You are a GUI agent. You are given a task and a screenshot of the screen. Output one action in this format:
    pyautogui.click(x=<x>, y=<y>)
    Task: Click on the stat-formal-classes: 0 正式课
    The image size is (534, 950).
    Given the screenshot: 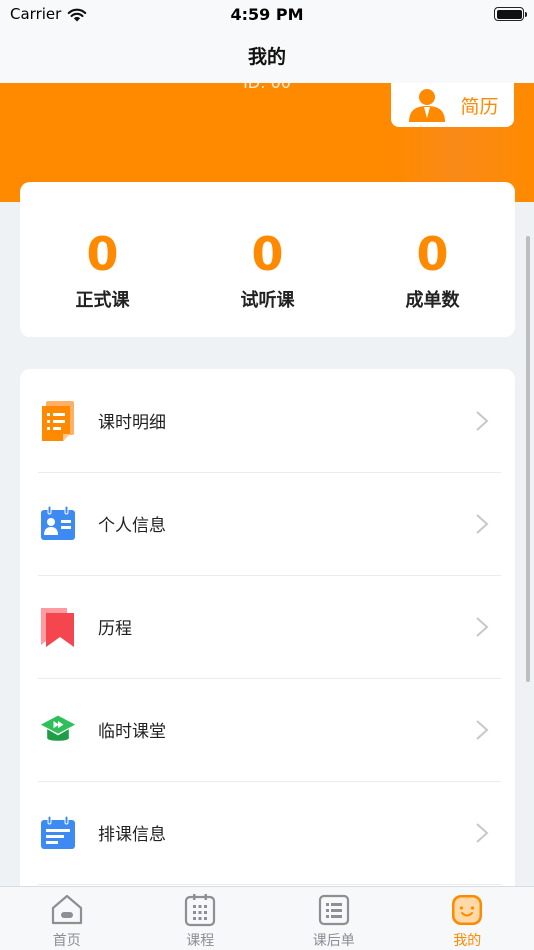 What is the action you would take?
    pyautogui.click(x=102, y=259)
    